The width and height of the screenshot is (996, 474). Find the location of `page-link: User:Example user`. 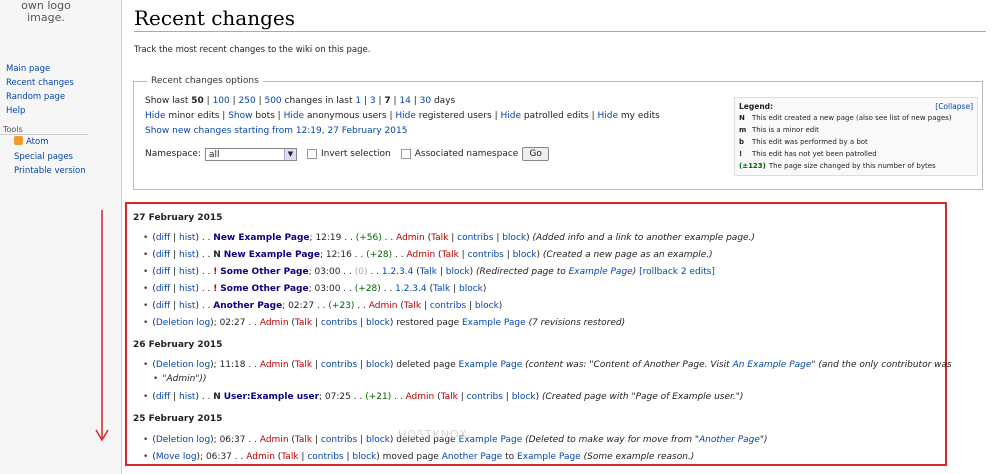

page-link: User:Example user is located at coordinates (271, 397).